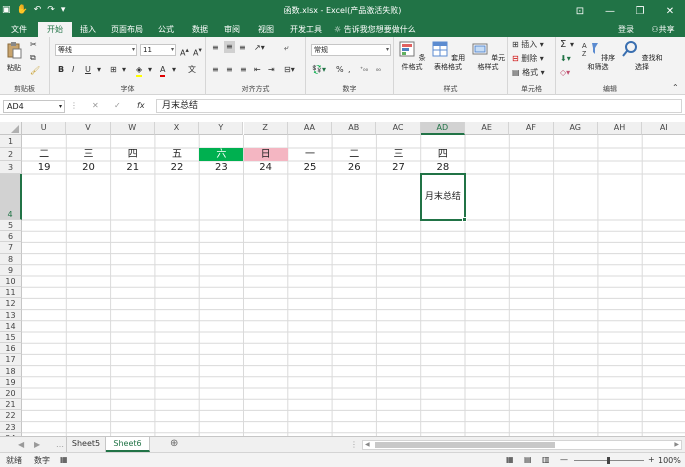 The image size is (685, 467). I want to click on row-header: 4, so click(11, 197).